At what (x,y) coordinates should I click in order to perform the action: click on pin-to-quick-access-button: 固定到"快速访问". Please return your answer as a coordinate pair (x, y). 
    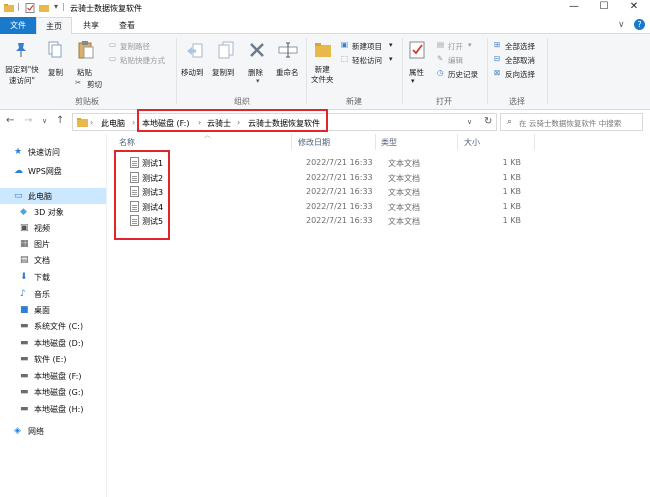
    Looking at the image, I should click on (22, 75).